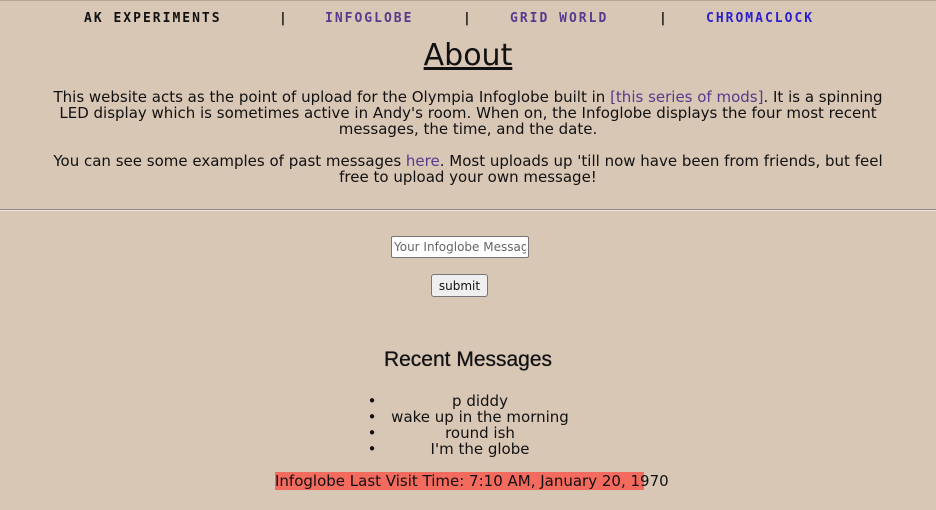 Image resolution: width=936 pixels, height=510 pixels. Describe the element at coordinates (459, 285) in the screenshot. I see `submit-button: submit` at that location.